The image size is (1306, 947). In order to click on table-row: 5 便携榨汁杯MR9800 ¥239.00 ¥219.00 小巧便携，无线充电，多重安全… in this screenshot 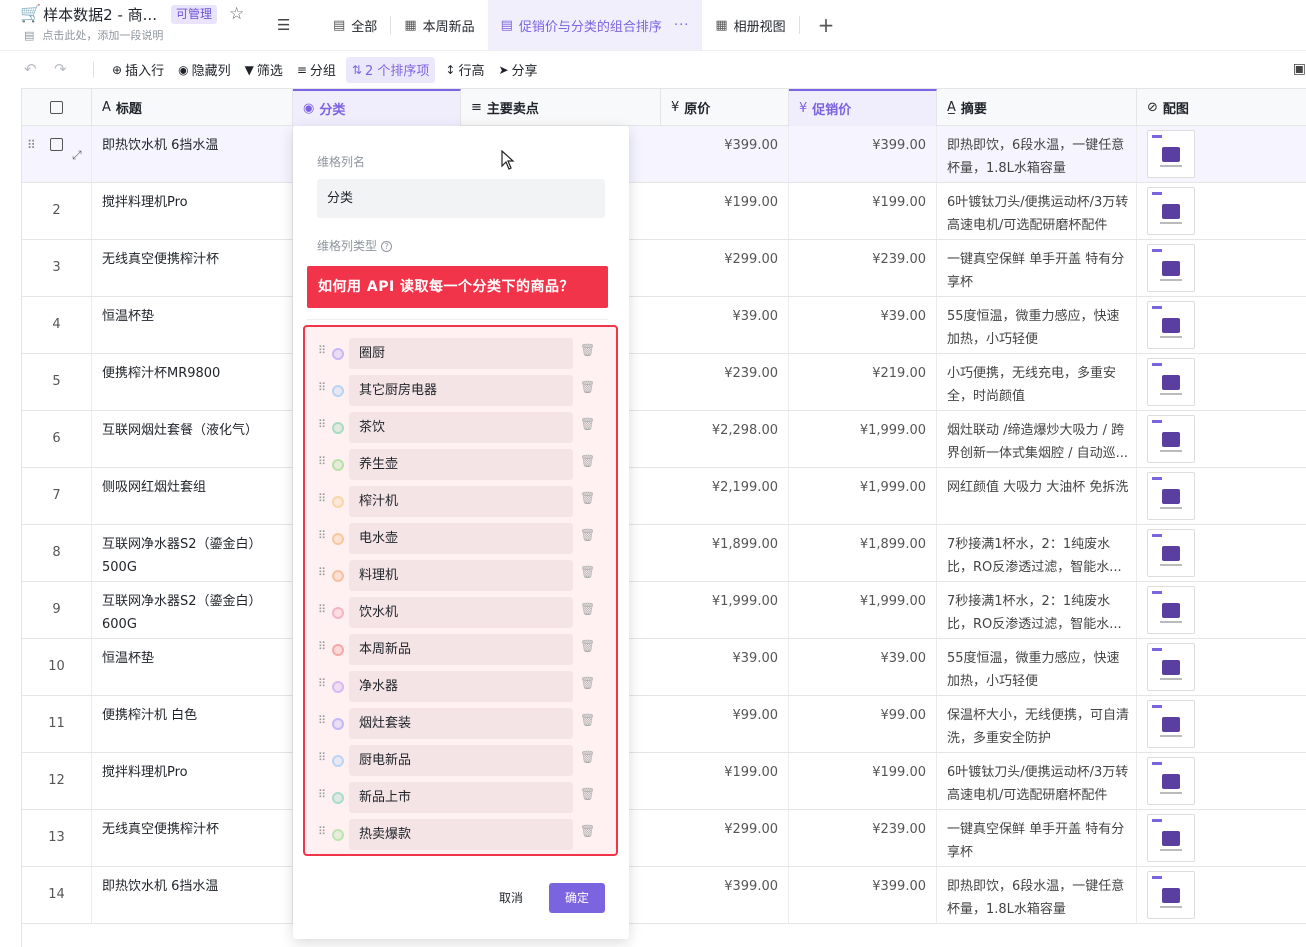, I will do `click(664, 382)`.